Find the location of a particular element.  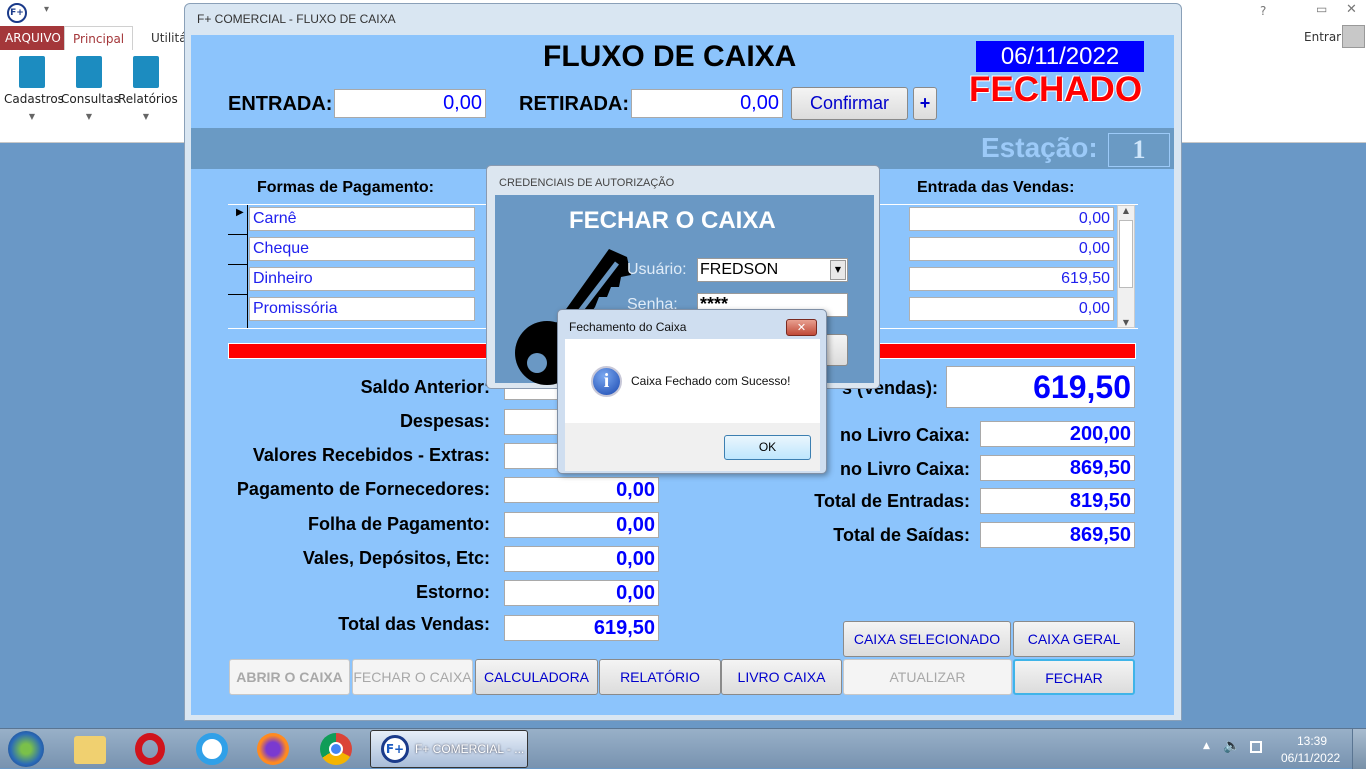

livro-caixa-button: LIVRO CAIXA is located at coordinates (781, 677).